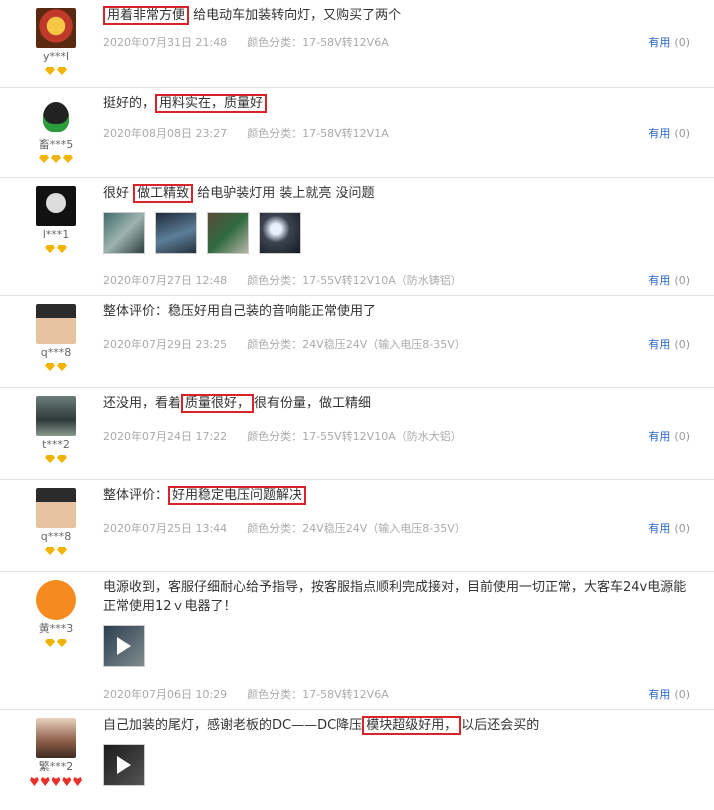 The height and width of the screenshot is (810, 714). I want to click on review-text: 还没用，看着 质量很好， 很有份量，做工精细, so click(237, 403).